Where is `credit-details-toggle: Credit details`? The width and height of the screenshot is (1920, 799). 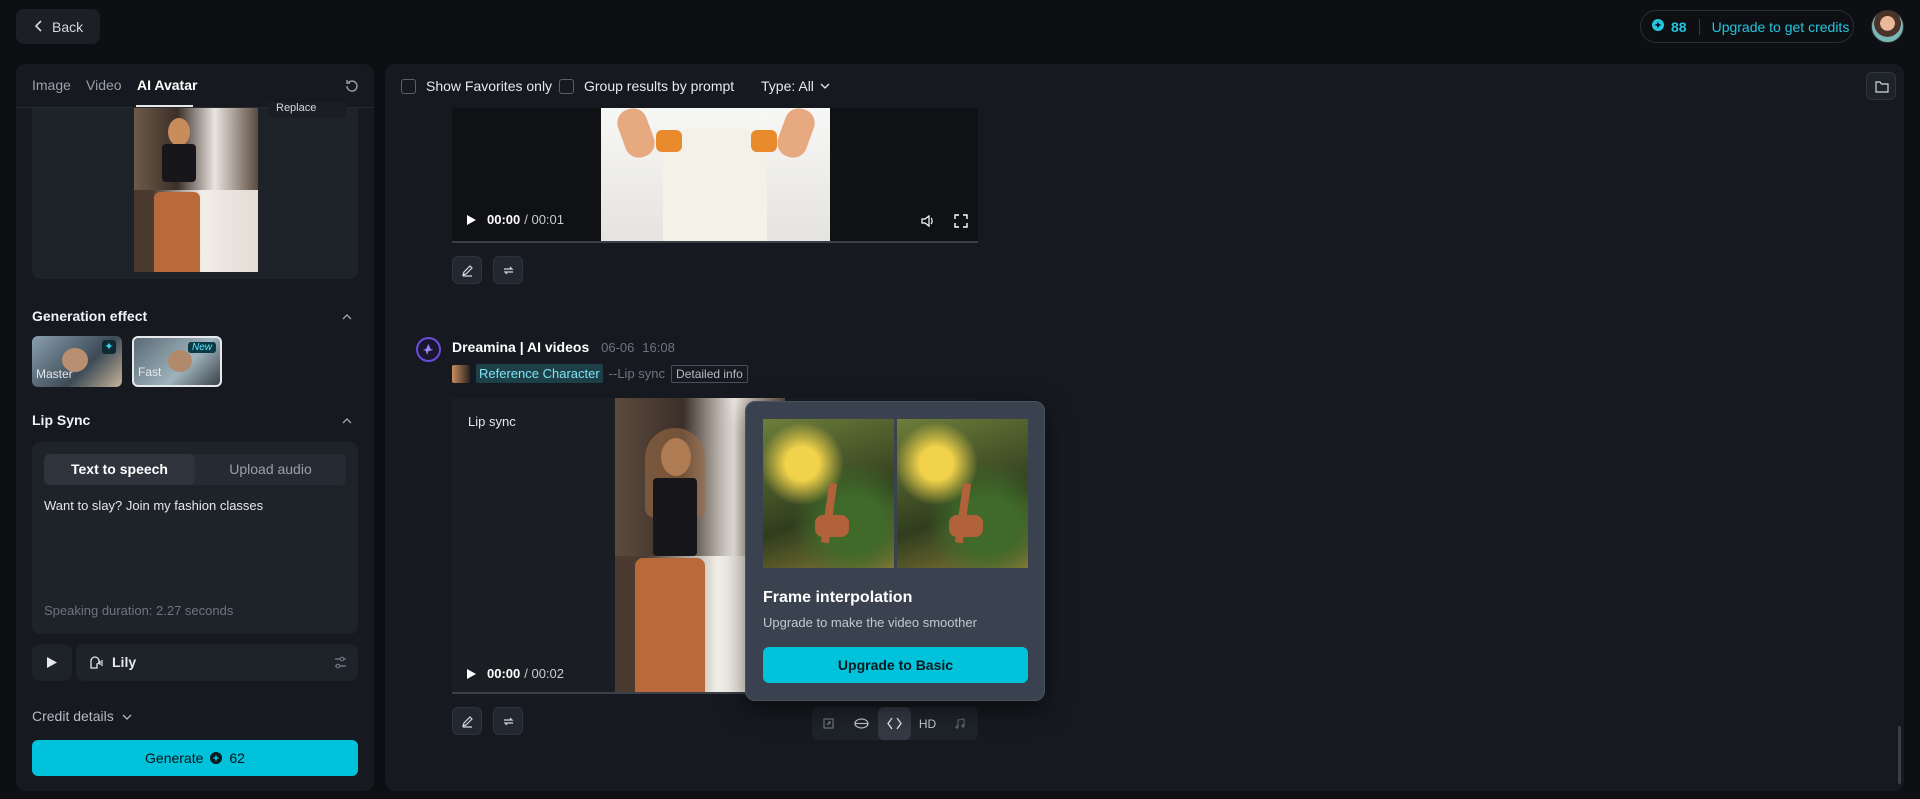 credit-details-toggle: Credit details is located at coordinates (82, 716).